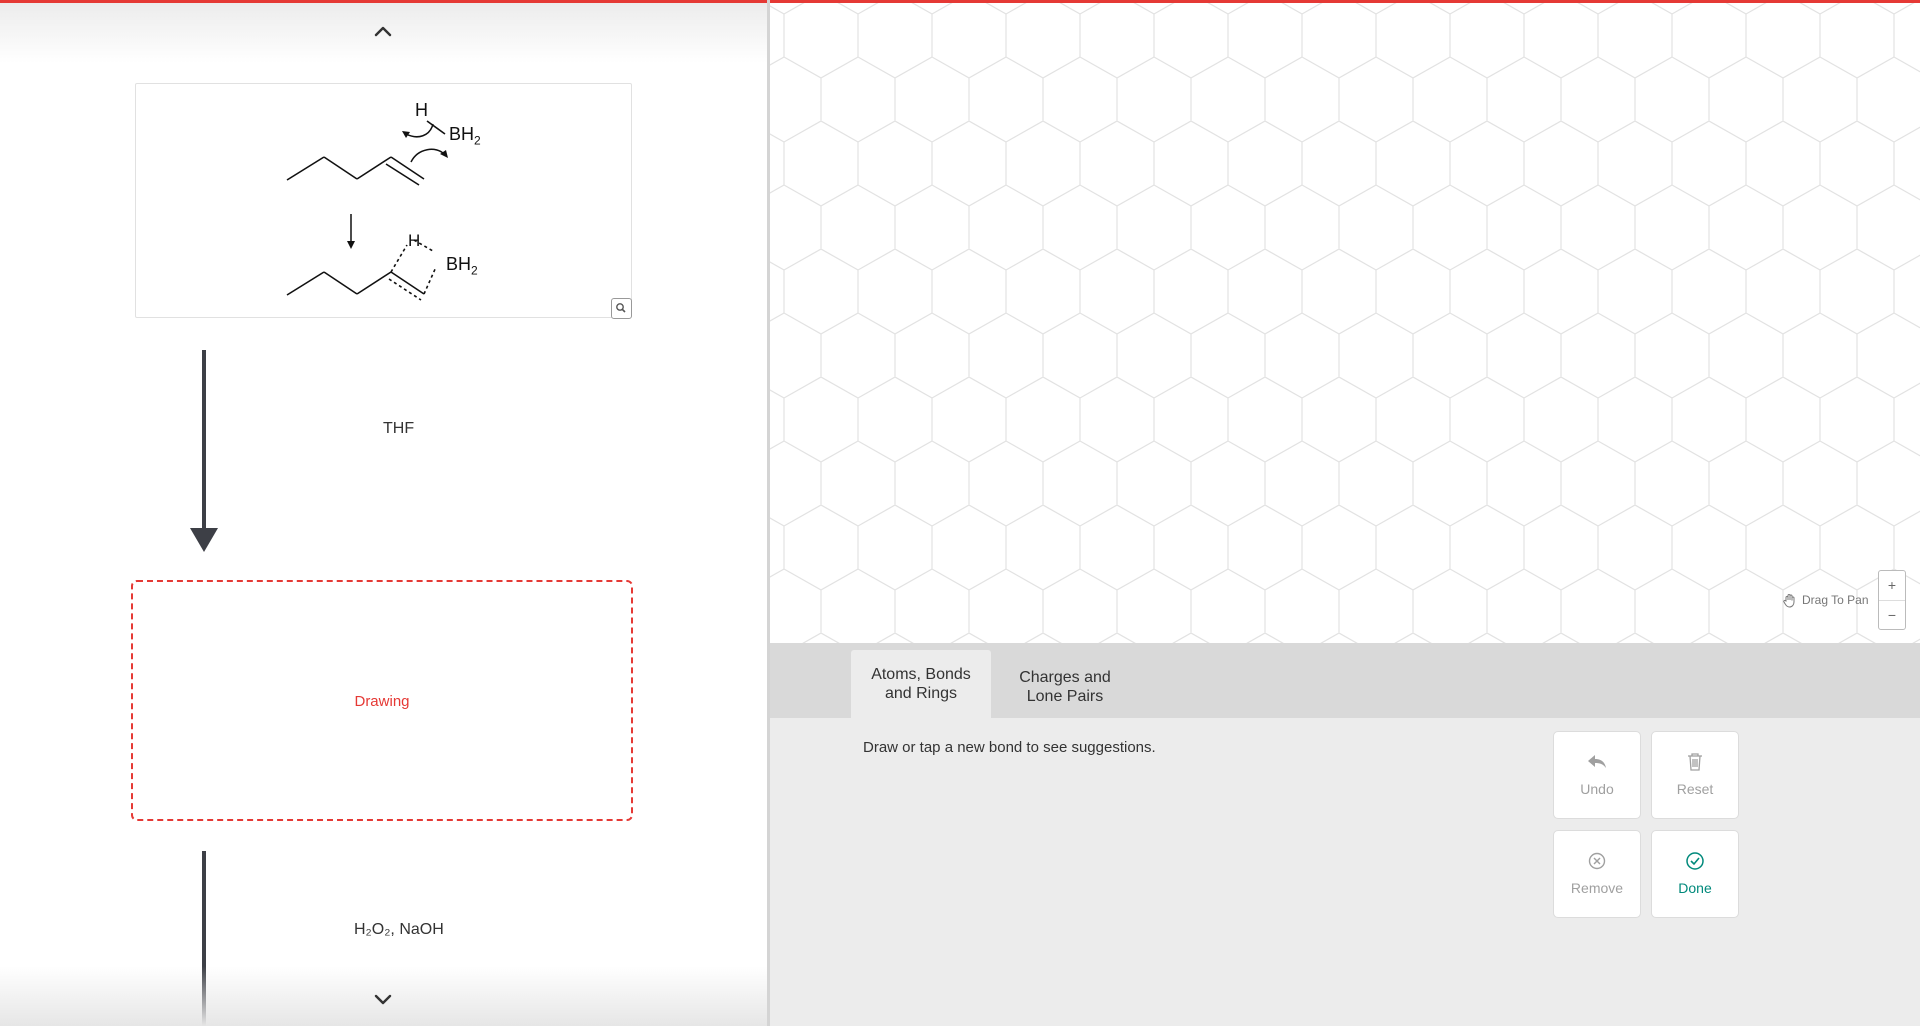  I want to click on remove-button: Remove, so click(1597, 874).